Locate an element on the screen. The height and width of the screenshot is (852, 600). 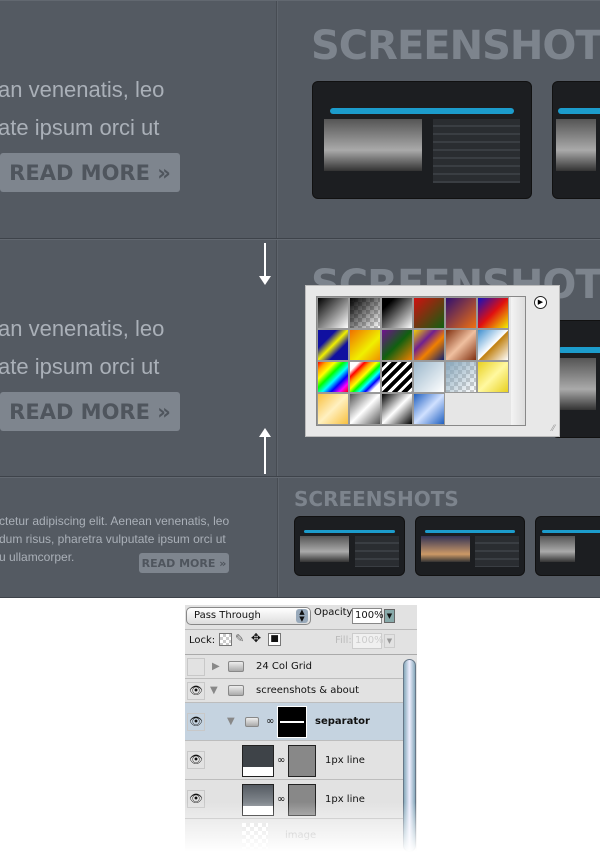
play-circle-icon: ▶ is located at coordinates (540, 302).